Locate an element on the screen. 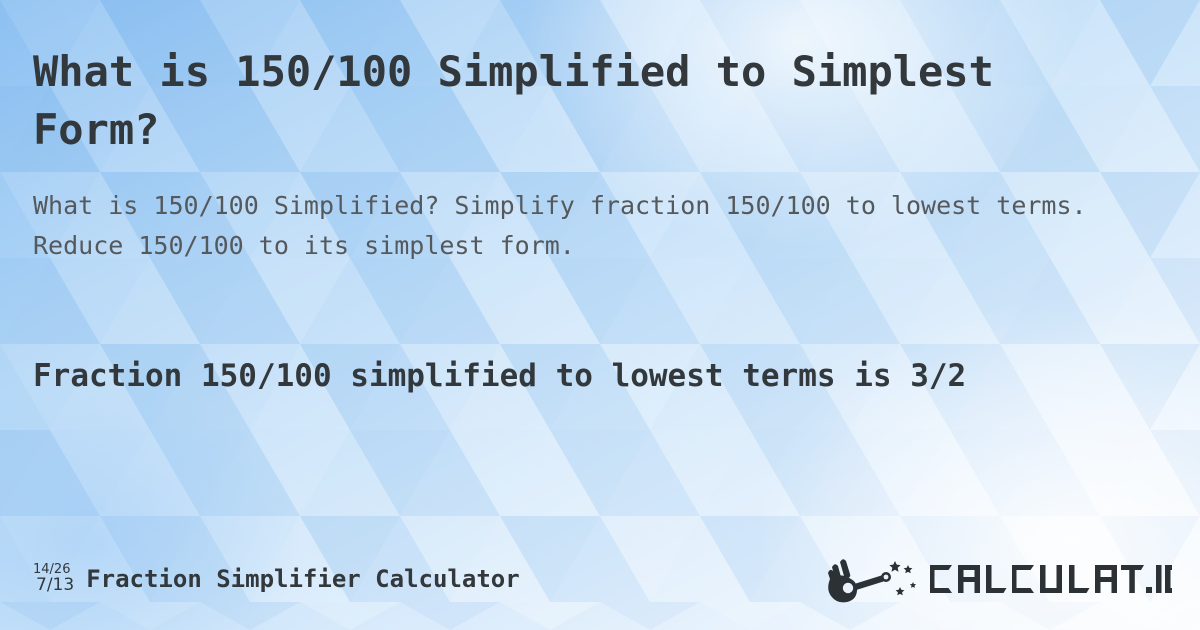  calculatio-wordmark is located at coordinates (1051, 579).